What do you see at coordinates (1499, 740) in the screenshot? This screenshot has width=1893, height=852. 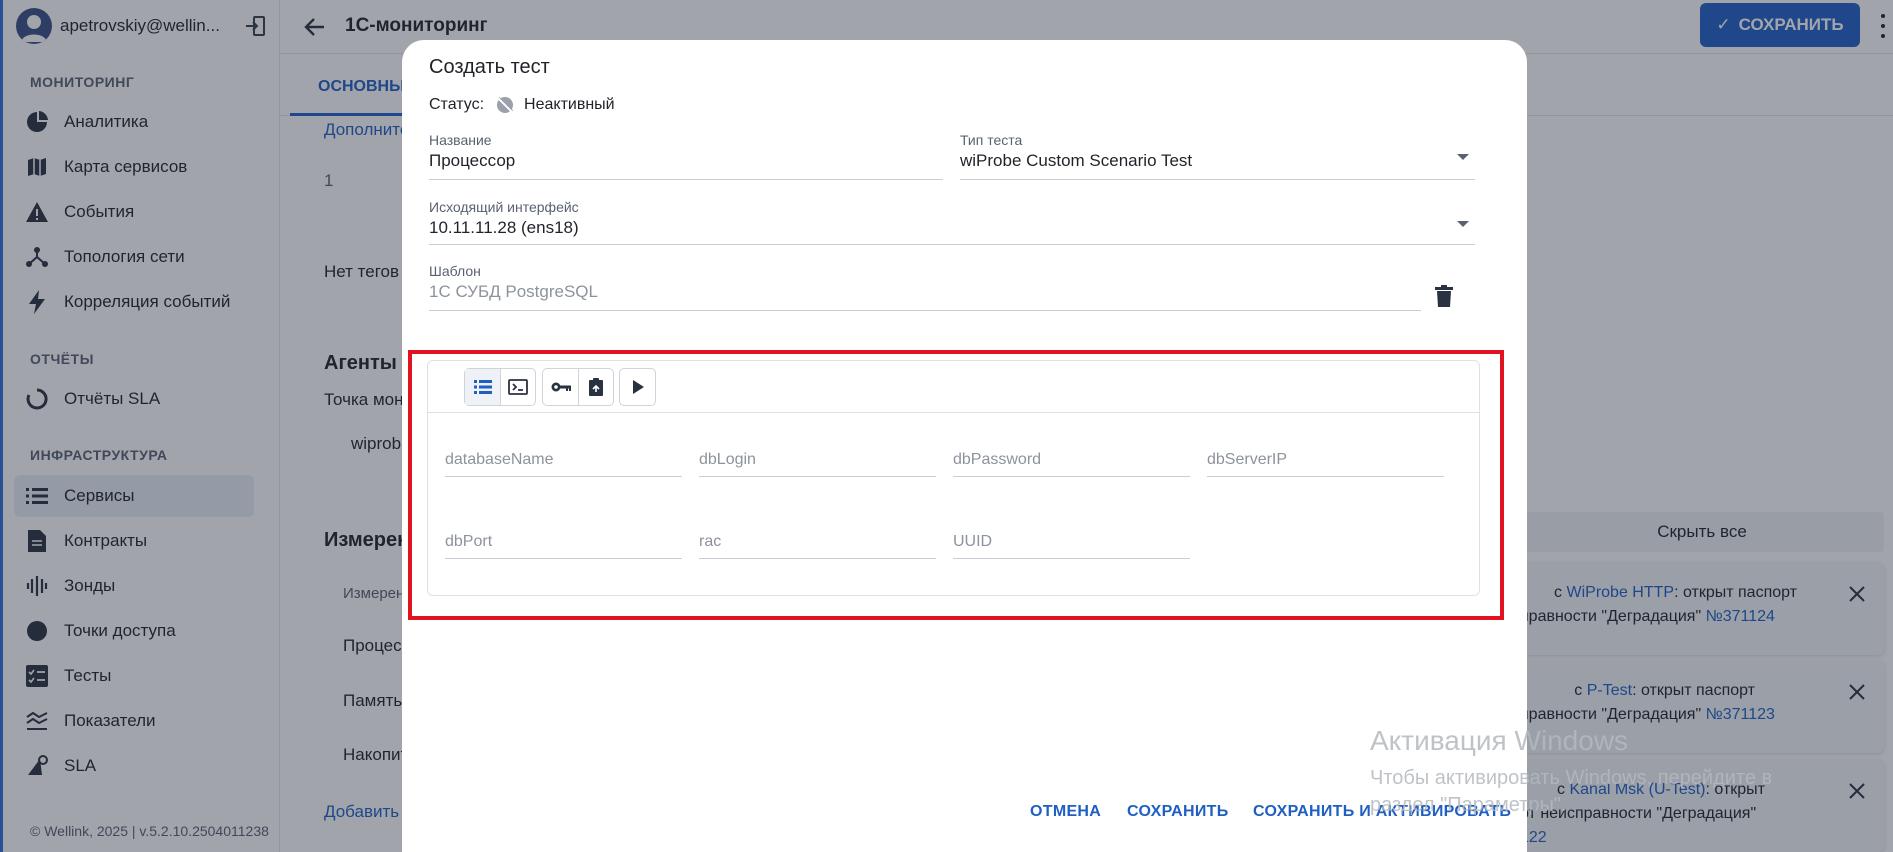 I see `windows-activation-watermark-title: Активация Windows` at bounding box center [1499, 740].